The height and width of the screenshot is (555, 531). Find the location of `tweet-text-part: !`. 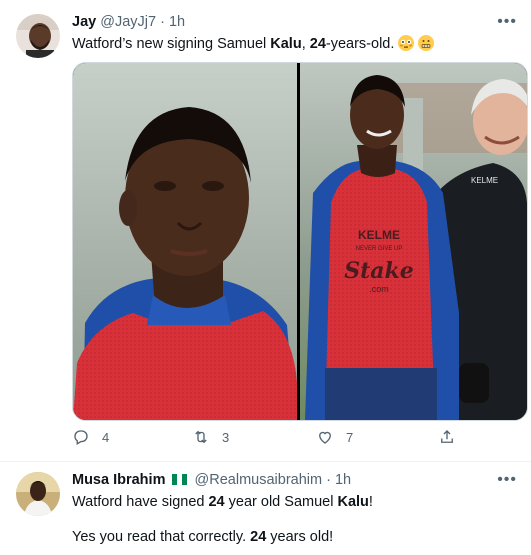

tweet-text-part: ! is located at coordinates (370, 502).